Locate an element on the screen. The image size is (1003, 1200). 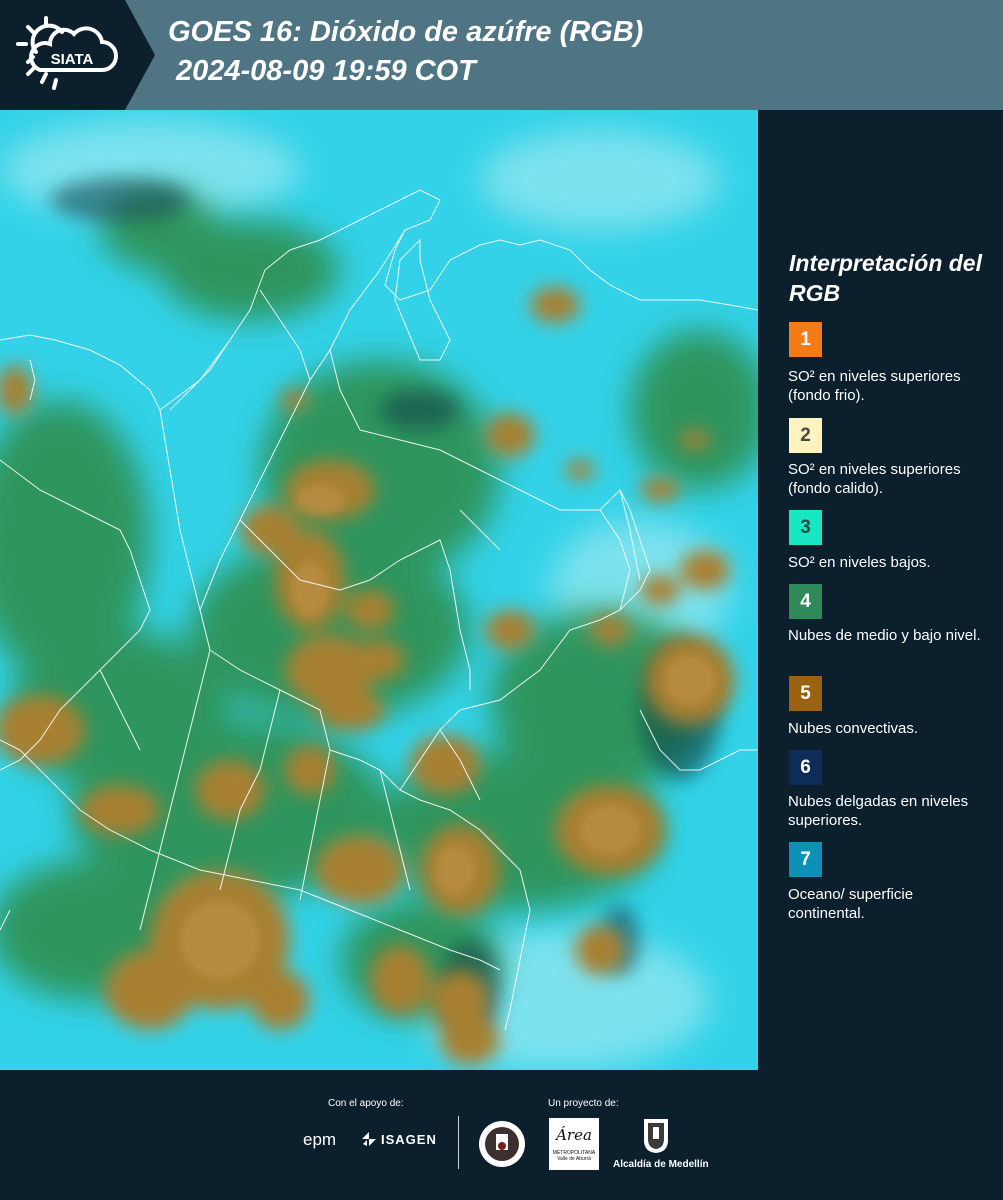
isagen-logo: ISAGEN is located at coordinates (409, 1139).